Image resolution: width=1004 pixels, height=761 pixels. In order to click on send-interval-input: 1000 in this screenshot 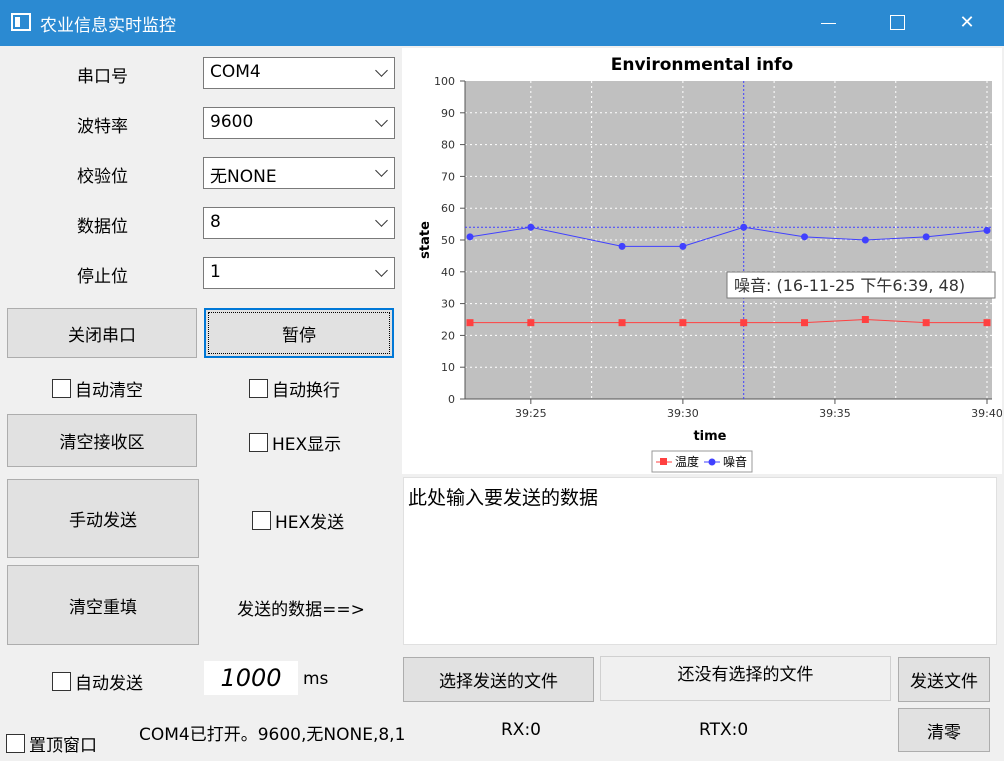, I will do `click(251, 678)`.